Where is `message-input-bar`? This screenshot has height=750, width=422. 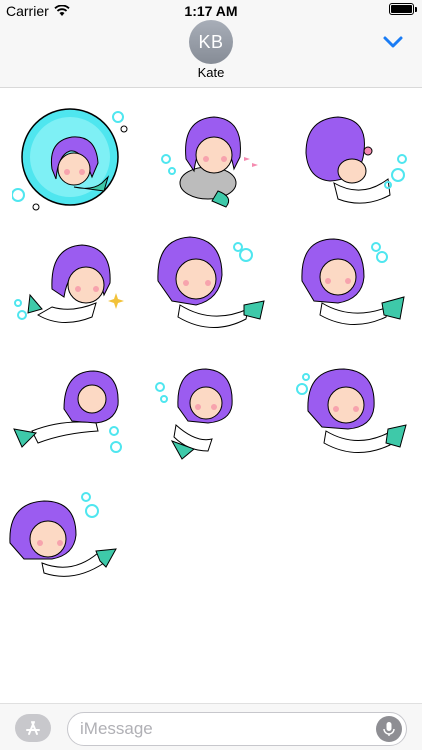
message-input-bar is located at coordinates (211, 726).